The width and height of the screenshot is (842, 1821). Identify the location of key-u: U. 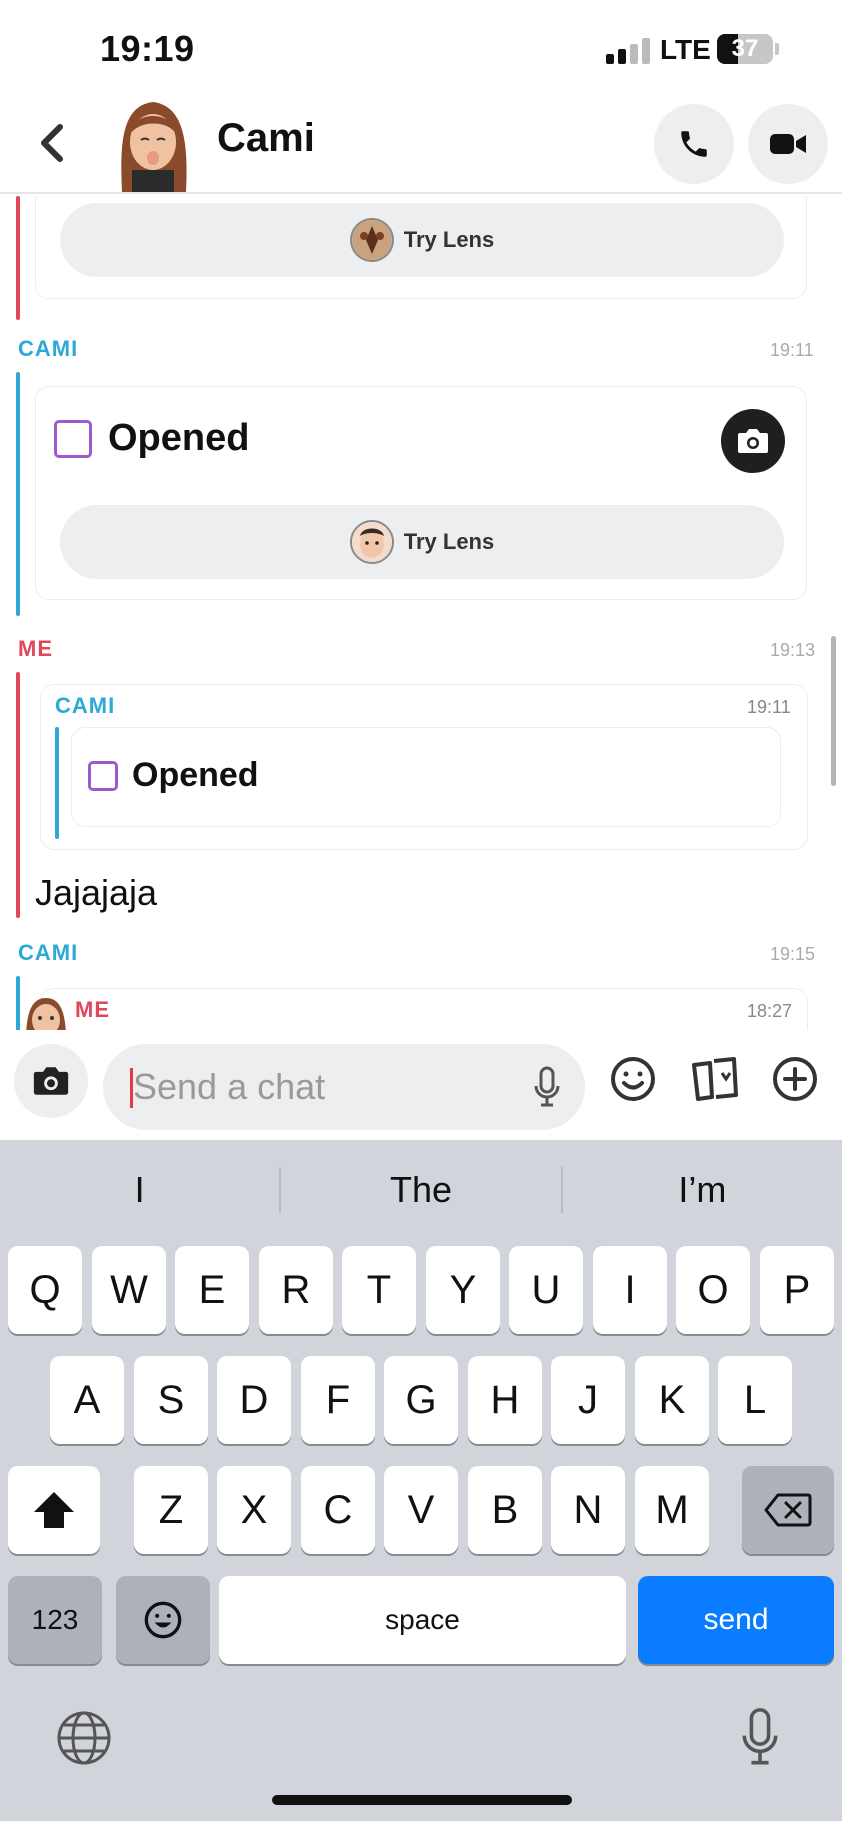
(546, 1290).